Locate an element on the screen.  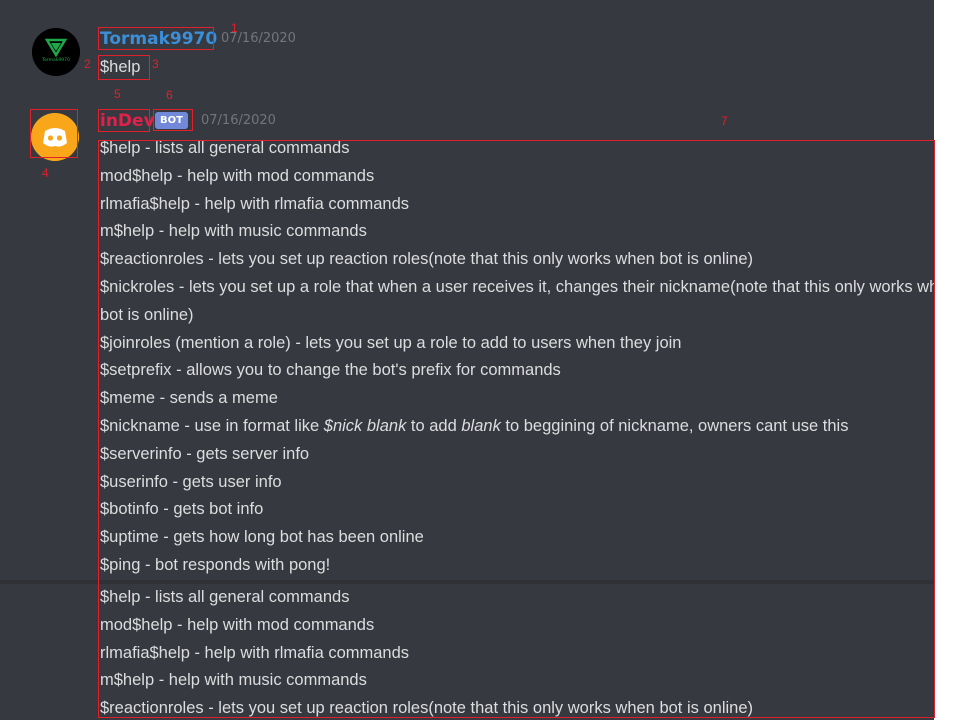
annotation-number: 7 is located at coordinates (724, 121).